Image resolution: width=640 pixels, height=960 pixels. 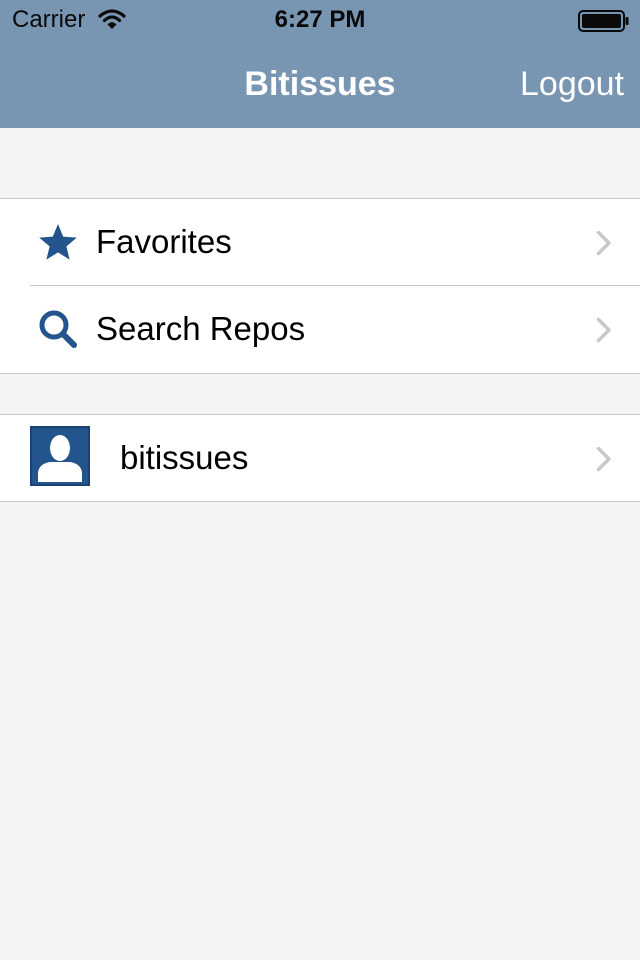 I want to click on star-icon, so click(x=58, y=242).